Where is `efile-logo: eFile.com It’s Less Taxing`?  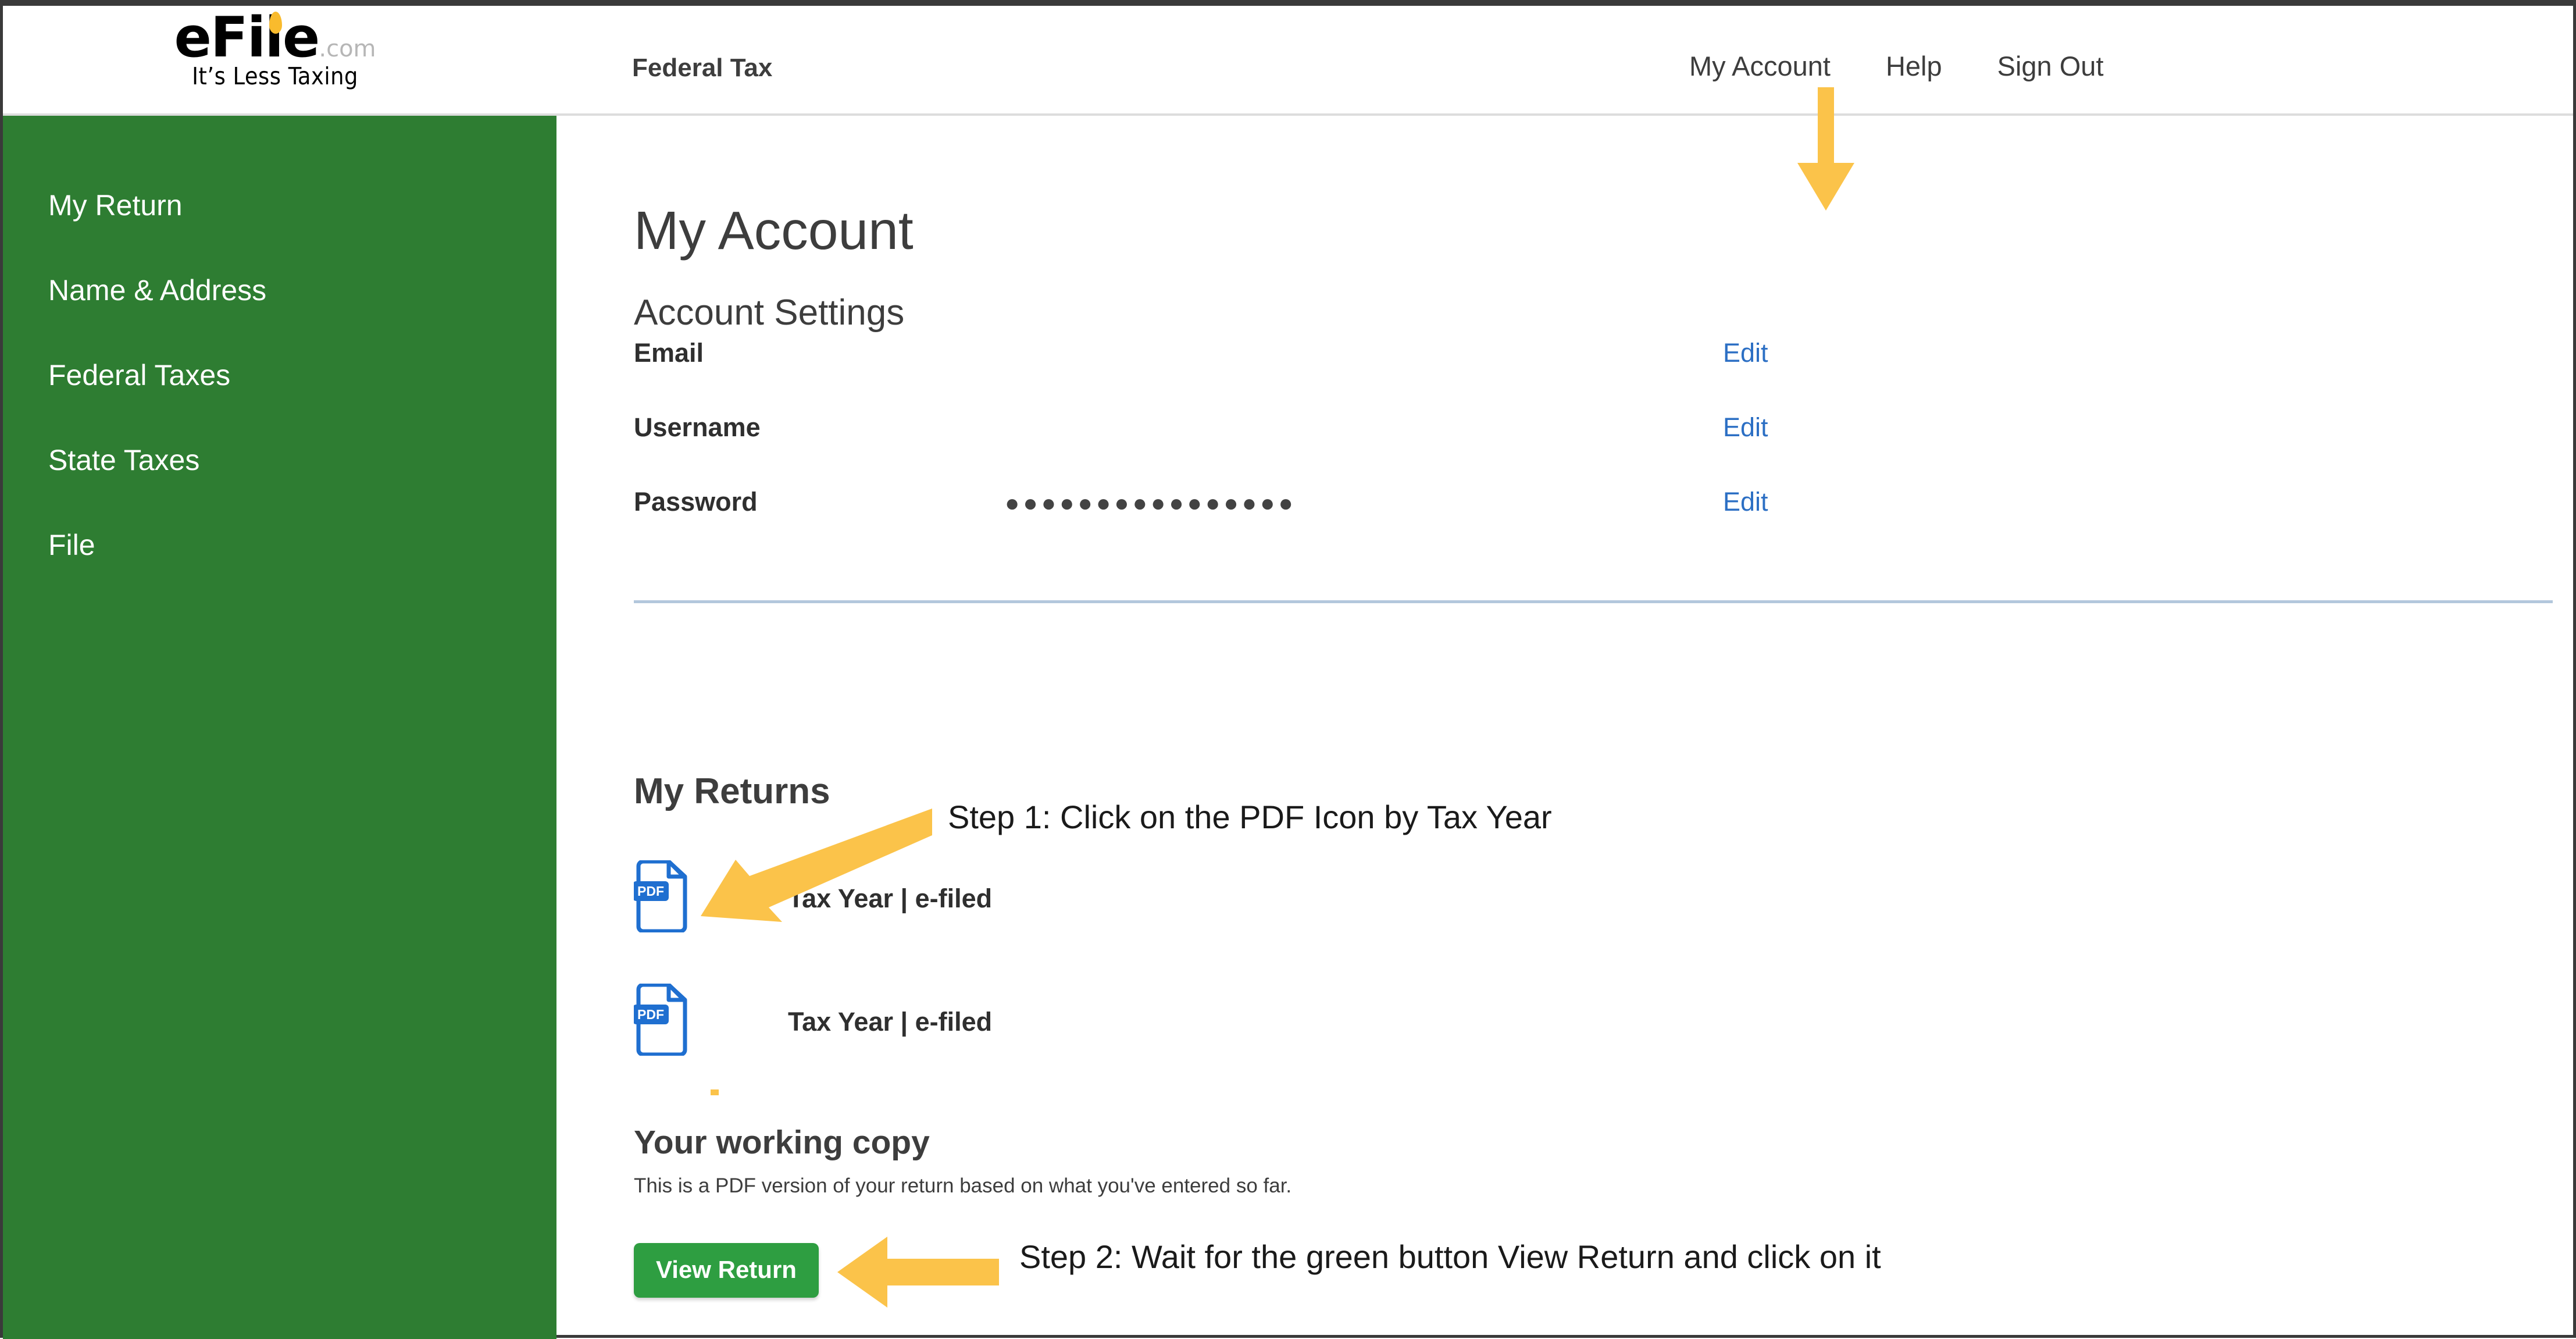 efile-logo: eFile.com It’s Less Taxing is located at coordinates (275, 50).